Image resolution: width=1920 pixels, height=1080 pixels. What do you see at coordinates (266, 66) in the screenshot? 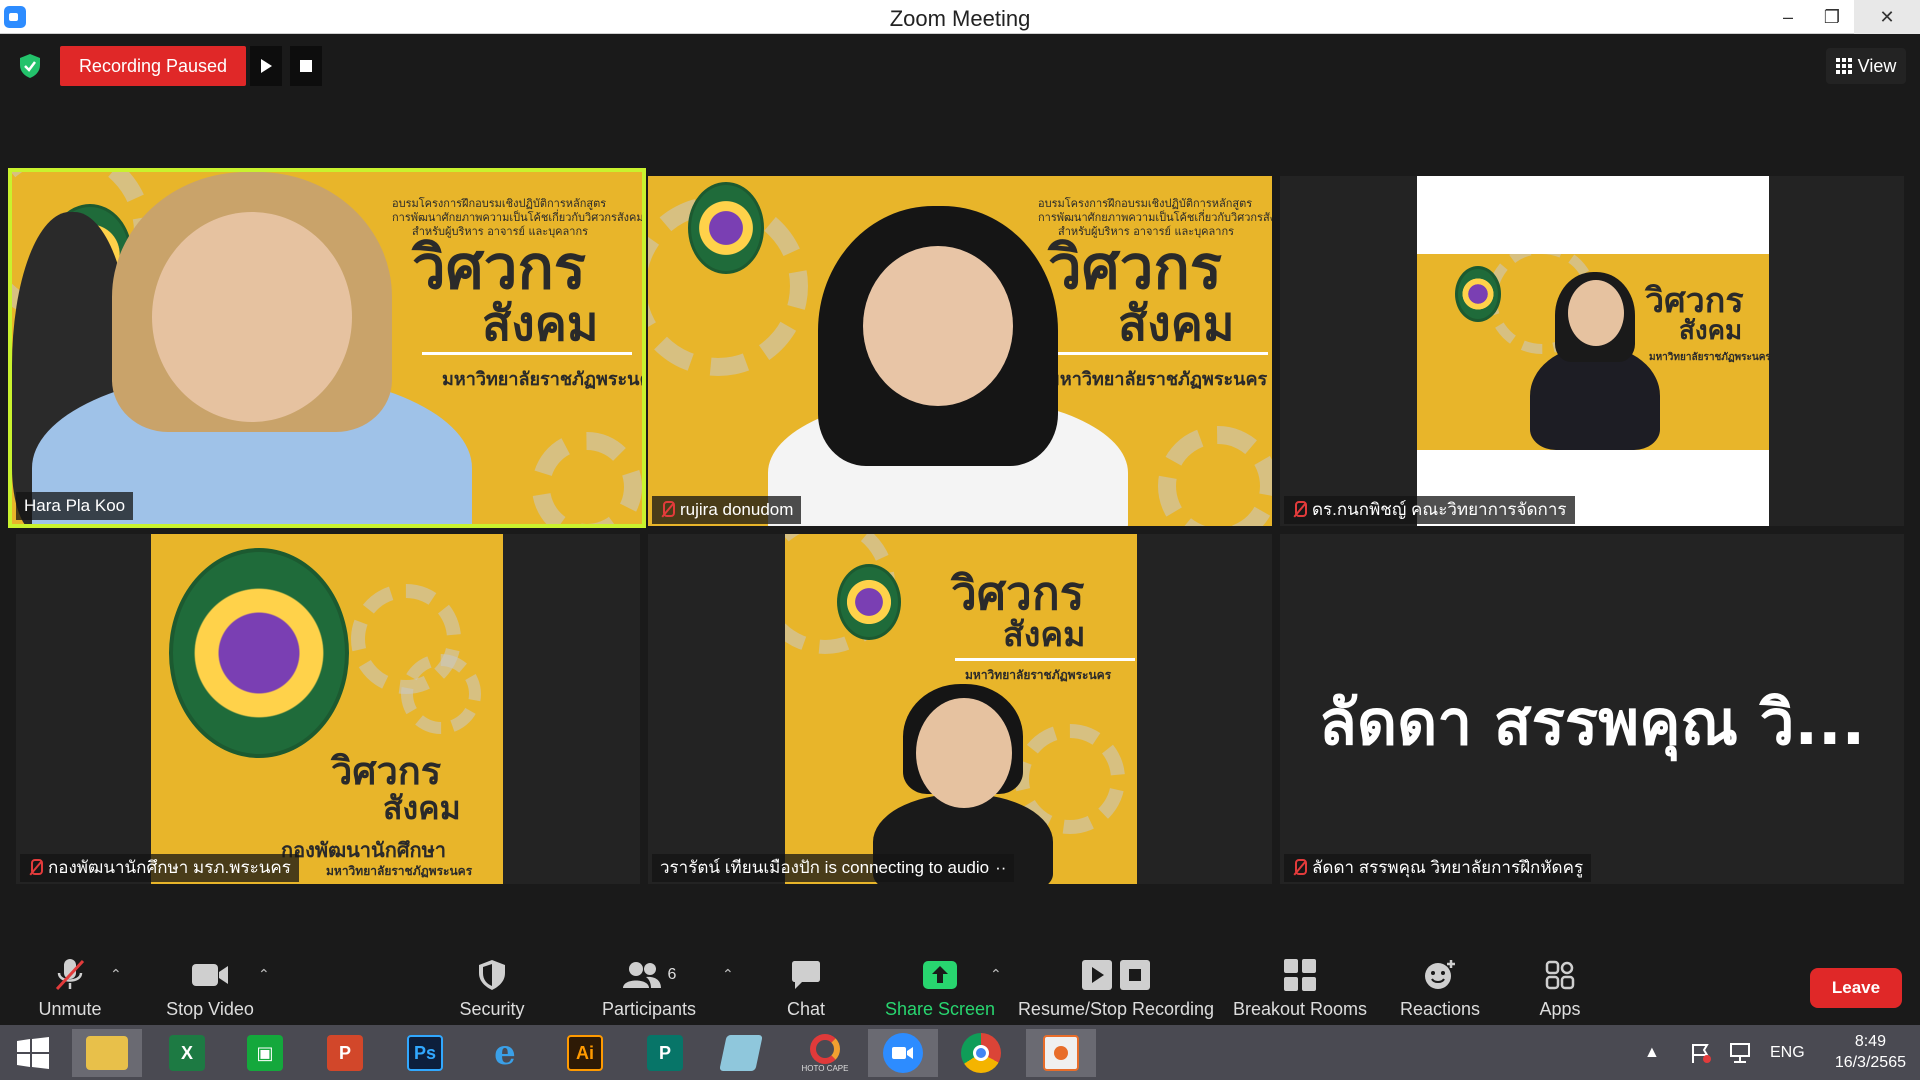
I see `resume-recording-button` at bounding box center [266, 66].